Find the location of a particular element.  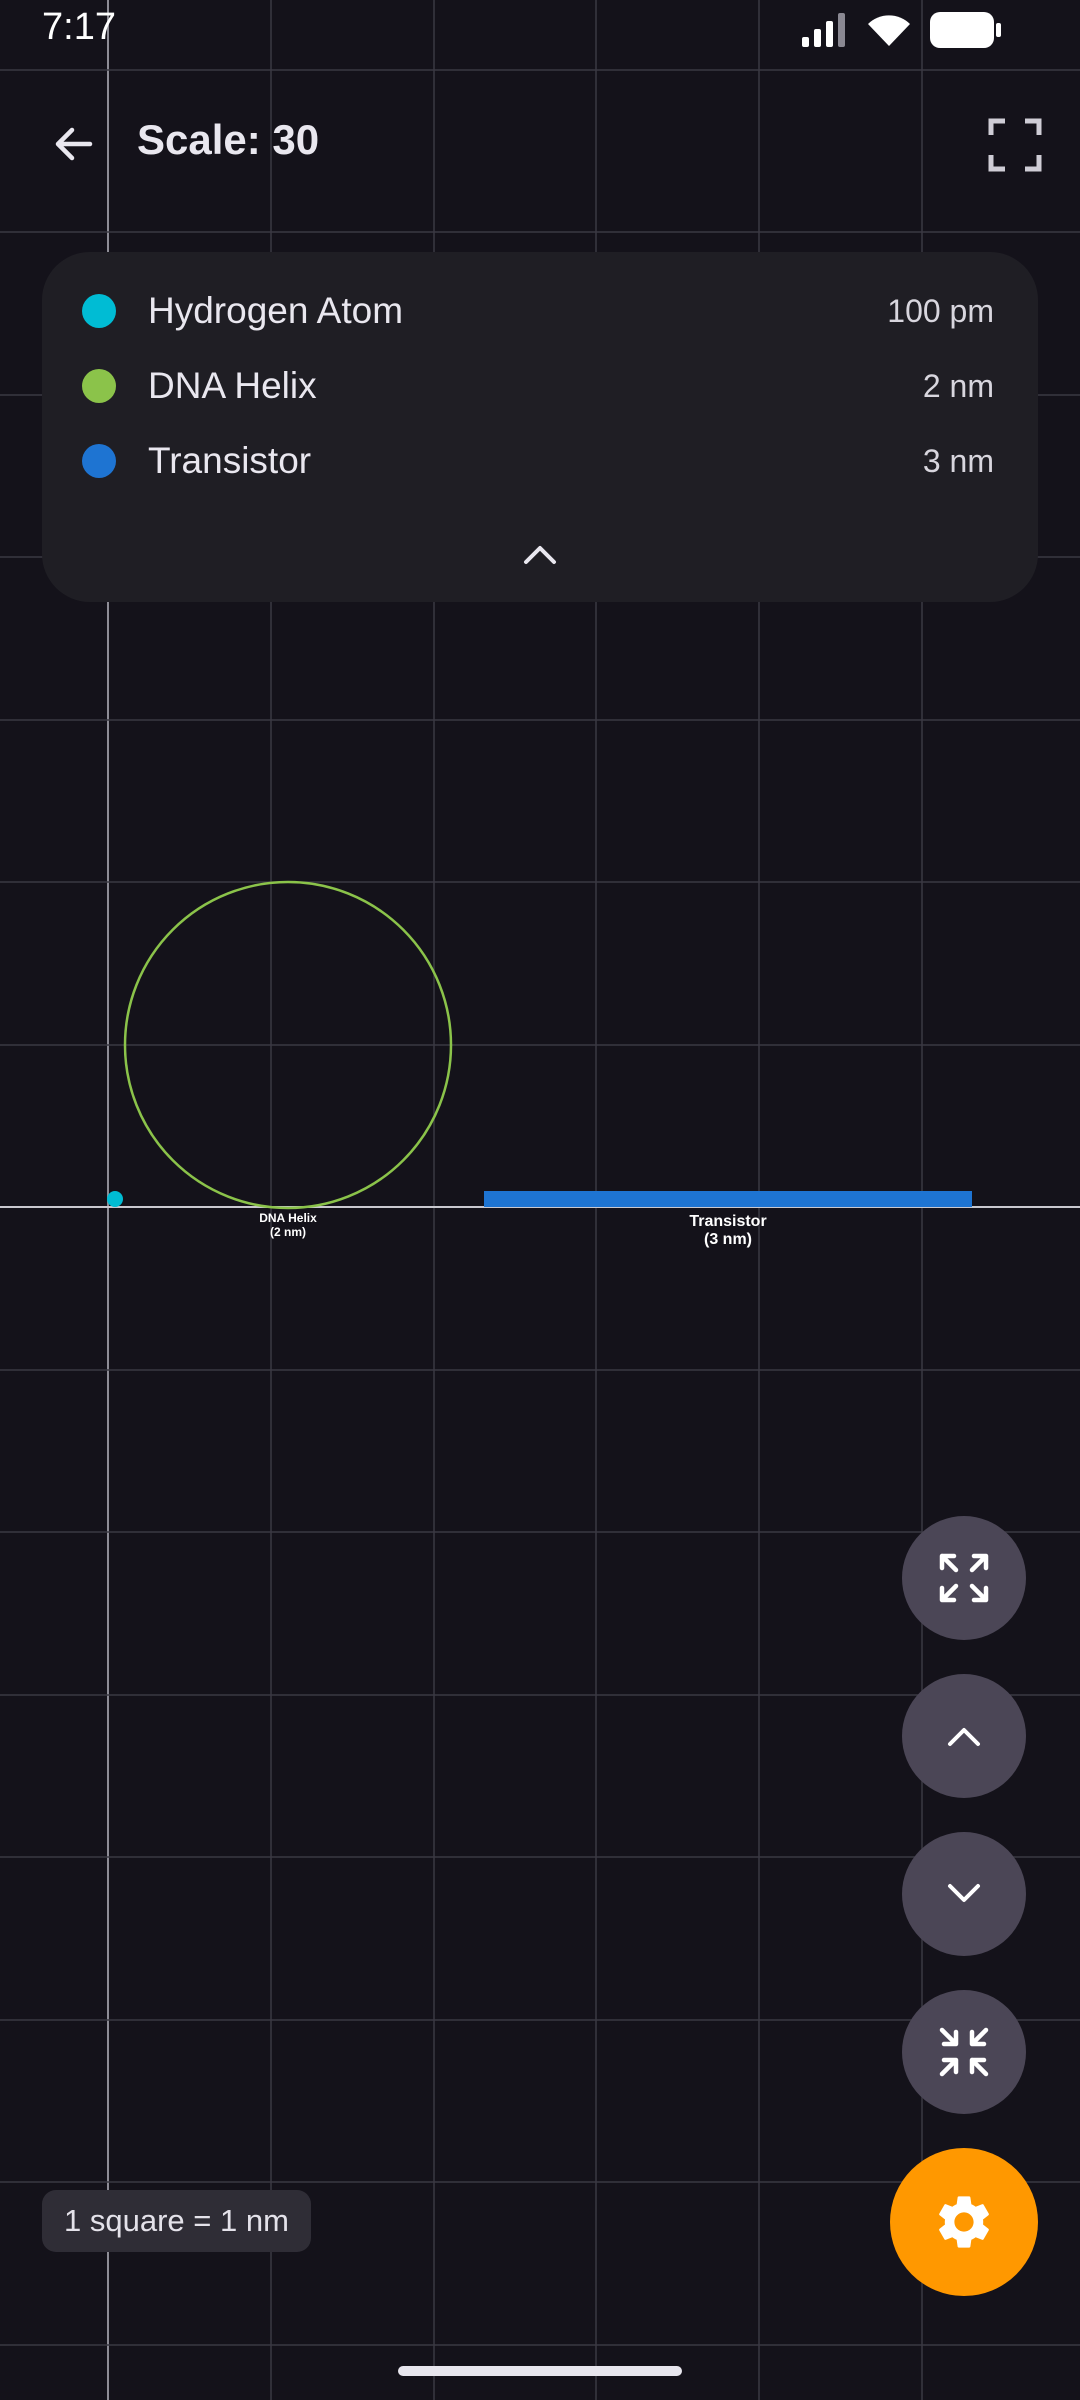

legend-item-dna-helix: DNA Helix 2 nm is located at coordinates (540, 386).